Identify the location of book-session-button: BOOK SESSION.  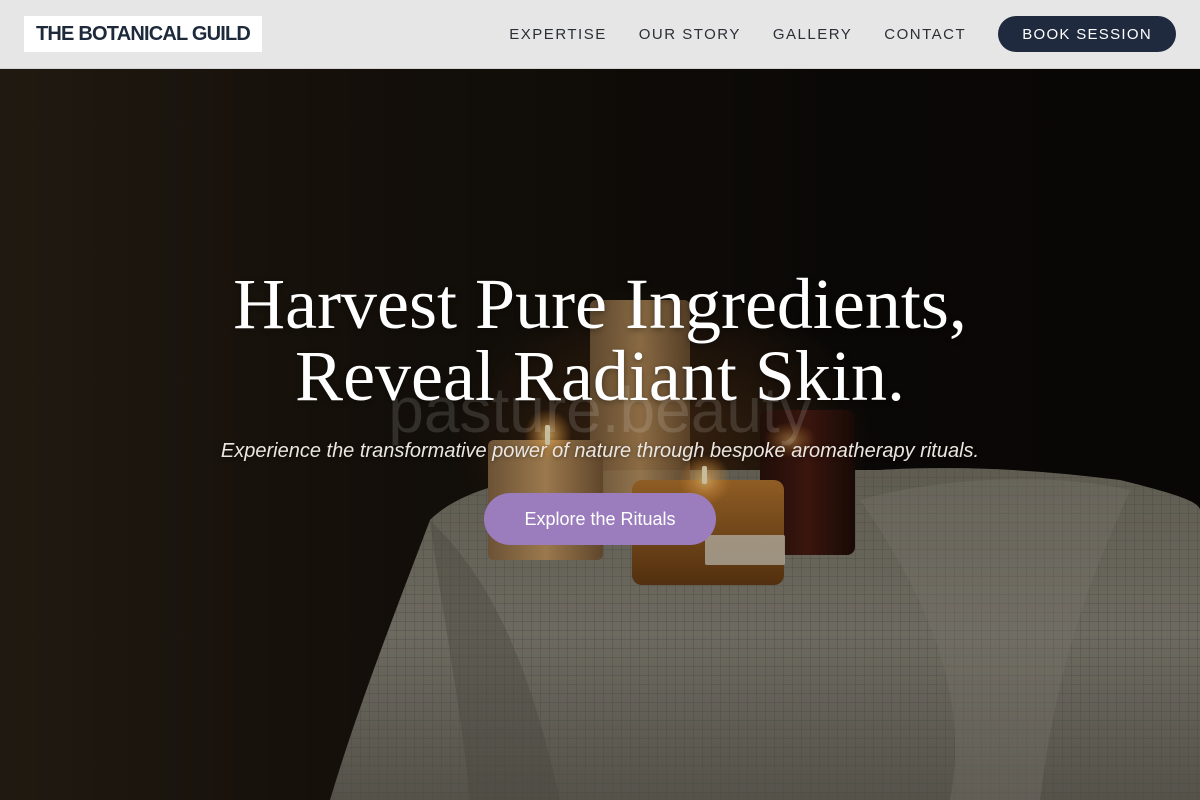
(1087, 34).